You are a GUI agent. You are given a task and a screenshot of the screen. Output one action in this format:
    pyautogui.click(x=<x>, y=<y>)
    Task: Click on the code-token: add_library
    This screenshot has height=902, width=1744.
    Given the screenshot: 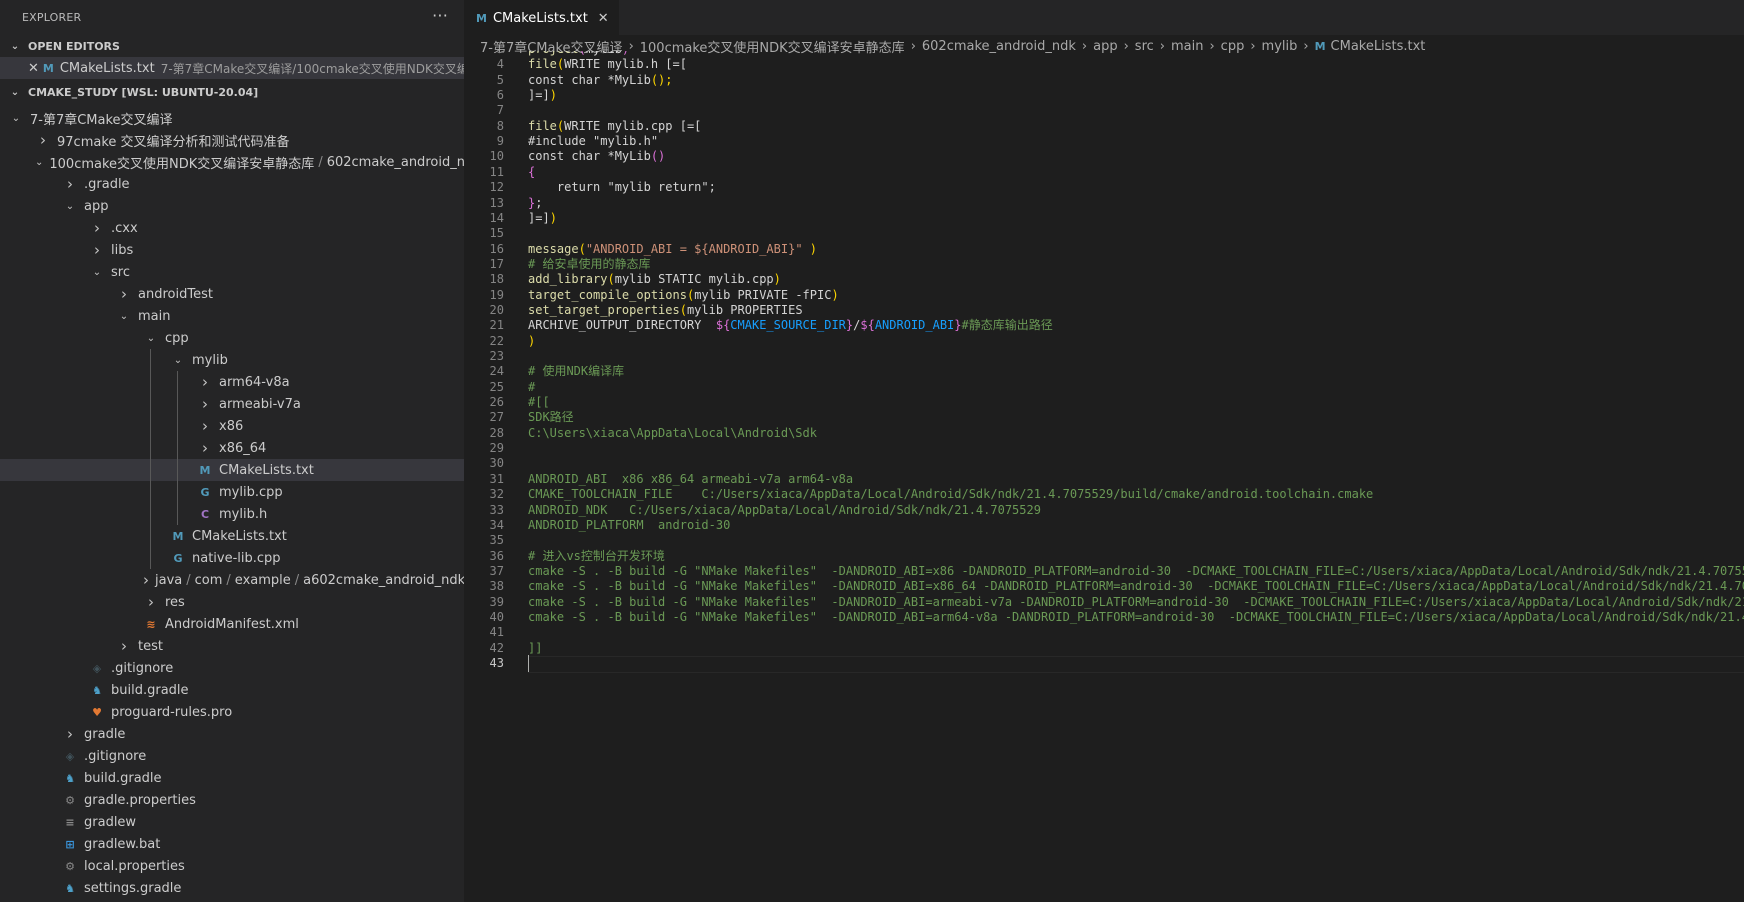 What is the action you would take?
    pyautogui.click(x=568, y=279)
    